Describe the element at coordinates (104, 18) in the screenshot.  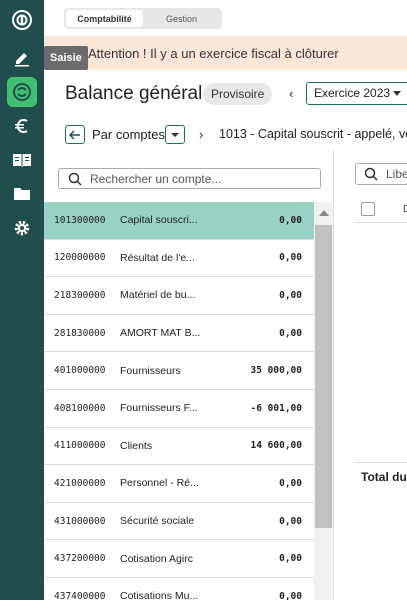
I see `tab-comptabilite: Comptabilité` at that location.